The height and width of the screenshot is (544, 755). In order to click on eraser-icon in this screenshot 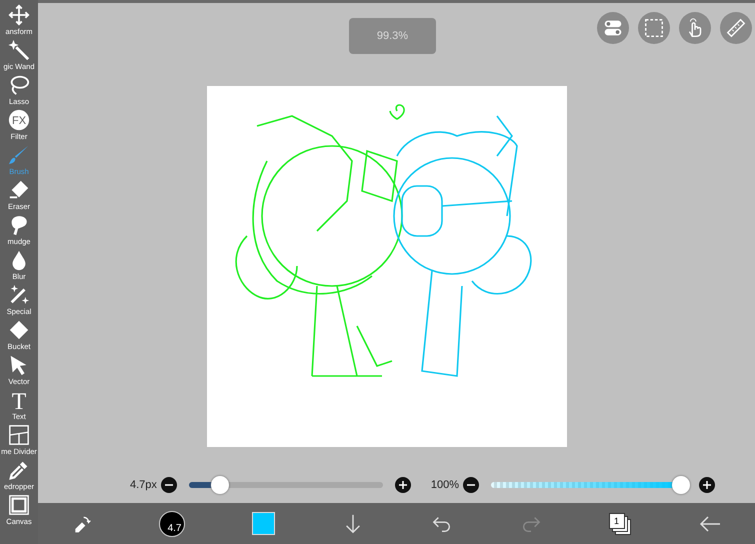, I will do `click(19, 190)`.